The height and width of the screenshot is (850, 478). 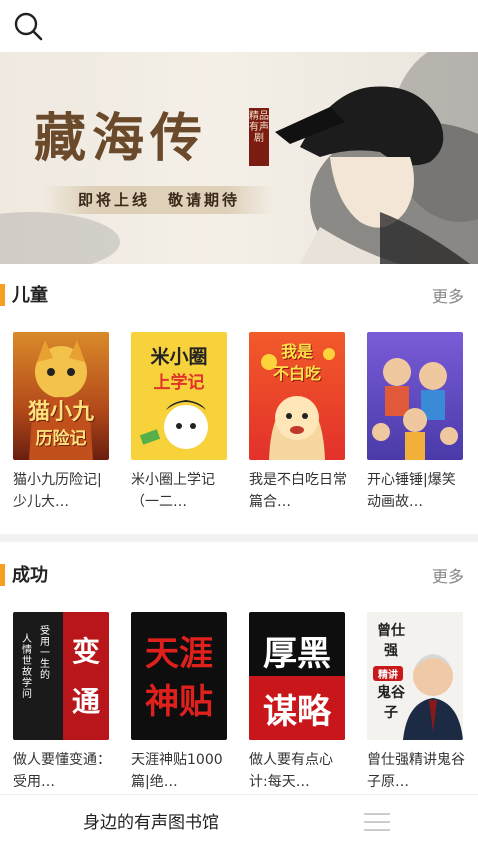 I want to click on search-icon, so click(x=29, y=27).